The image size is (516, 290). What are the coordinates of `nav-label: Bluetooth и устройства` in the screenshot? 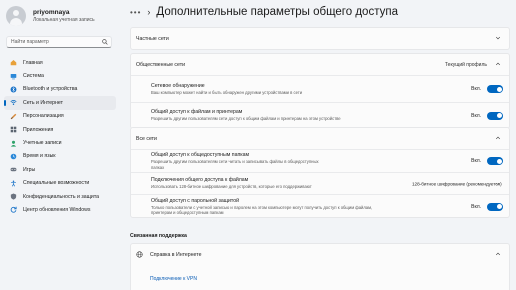 It's located at (50, 89).